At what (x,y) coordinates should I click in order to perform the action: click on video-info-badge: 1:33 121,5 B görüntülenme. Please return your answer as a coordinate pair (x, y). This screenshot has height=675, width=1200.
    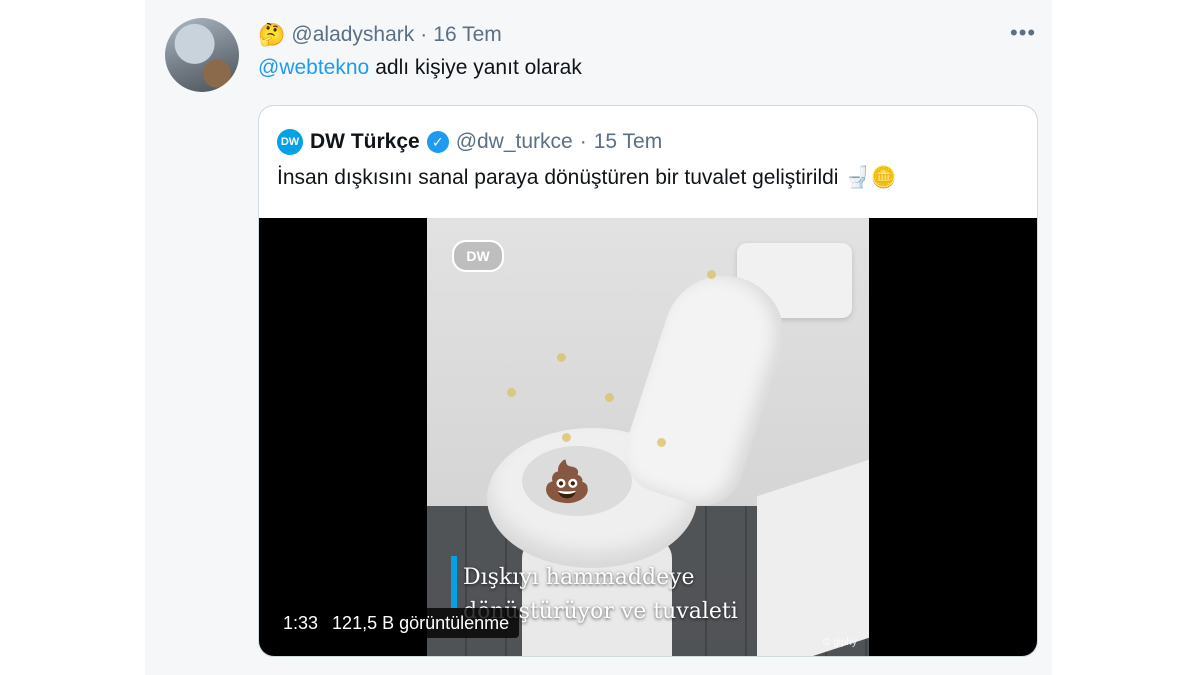
    Looking at the image, I should click on (396, 623).